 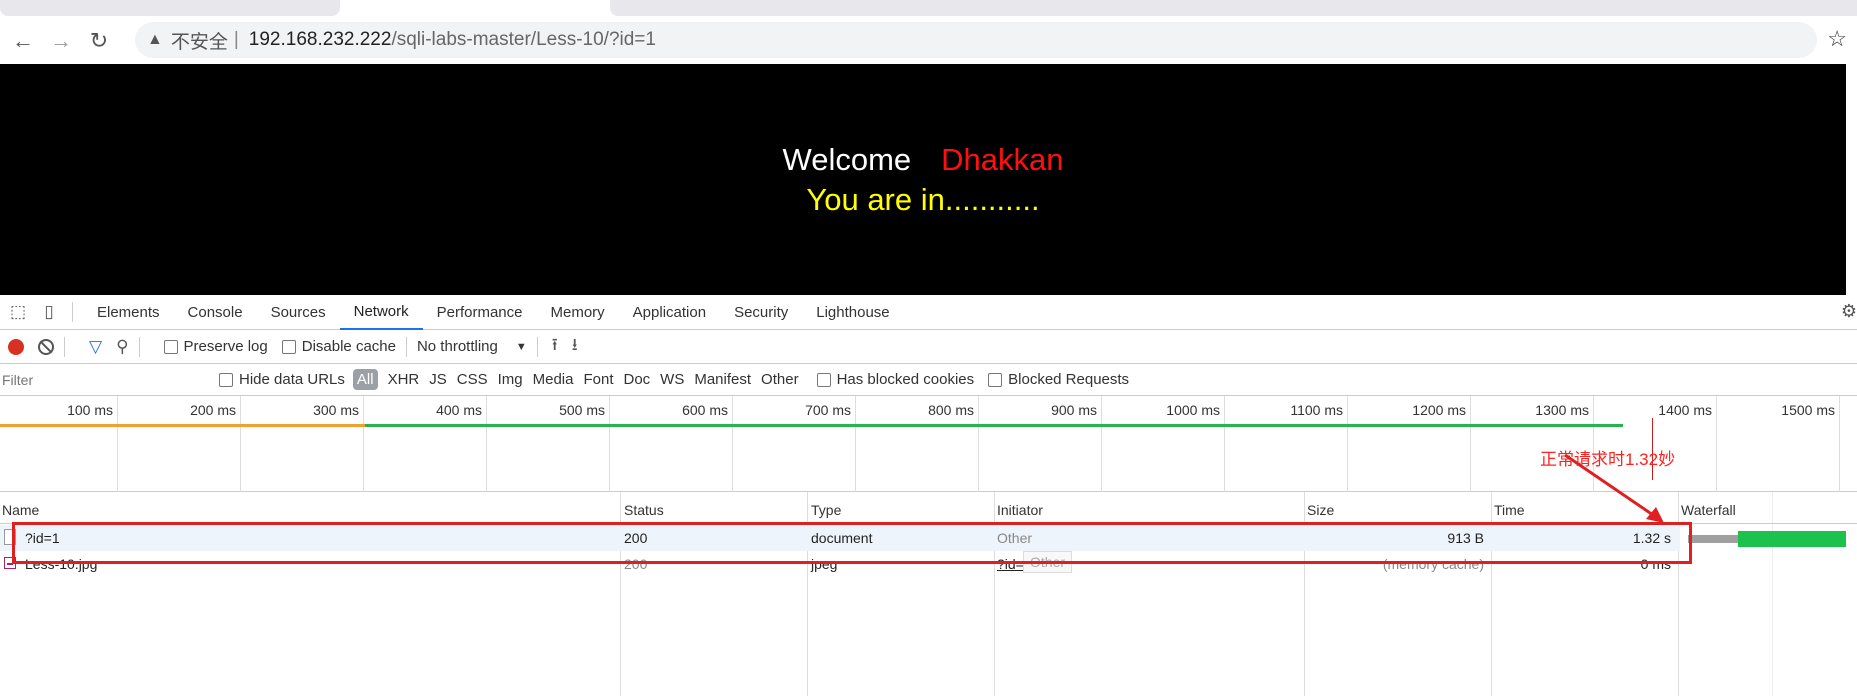 I want to click on waterfall-waiting-bar, so click(x=1713, y=539).